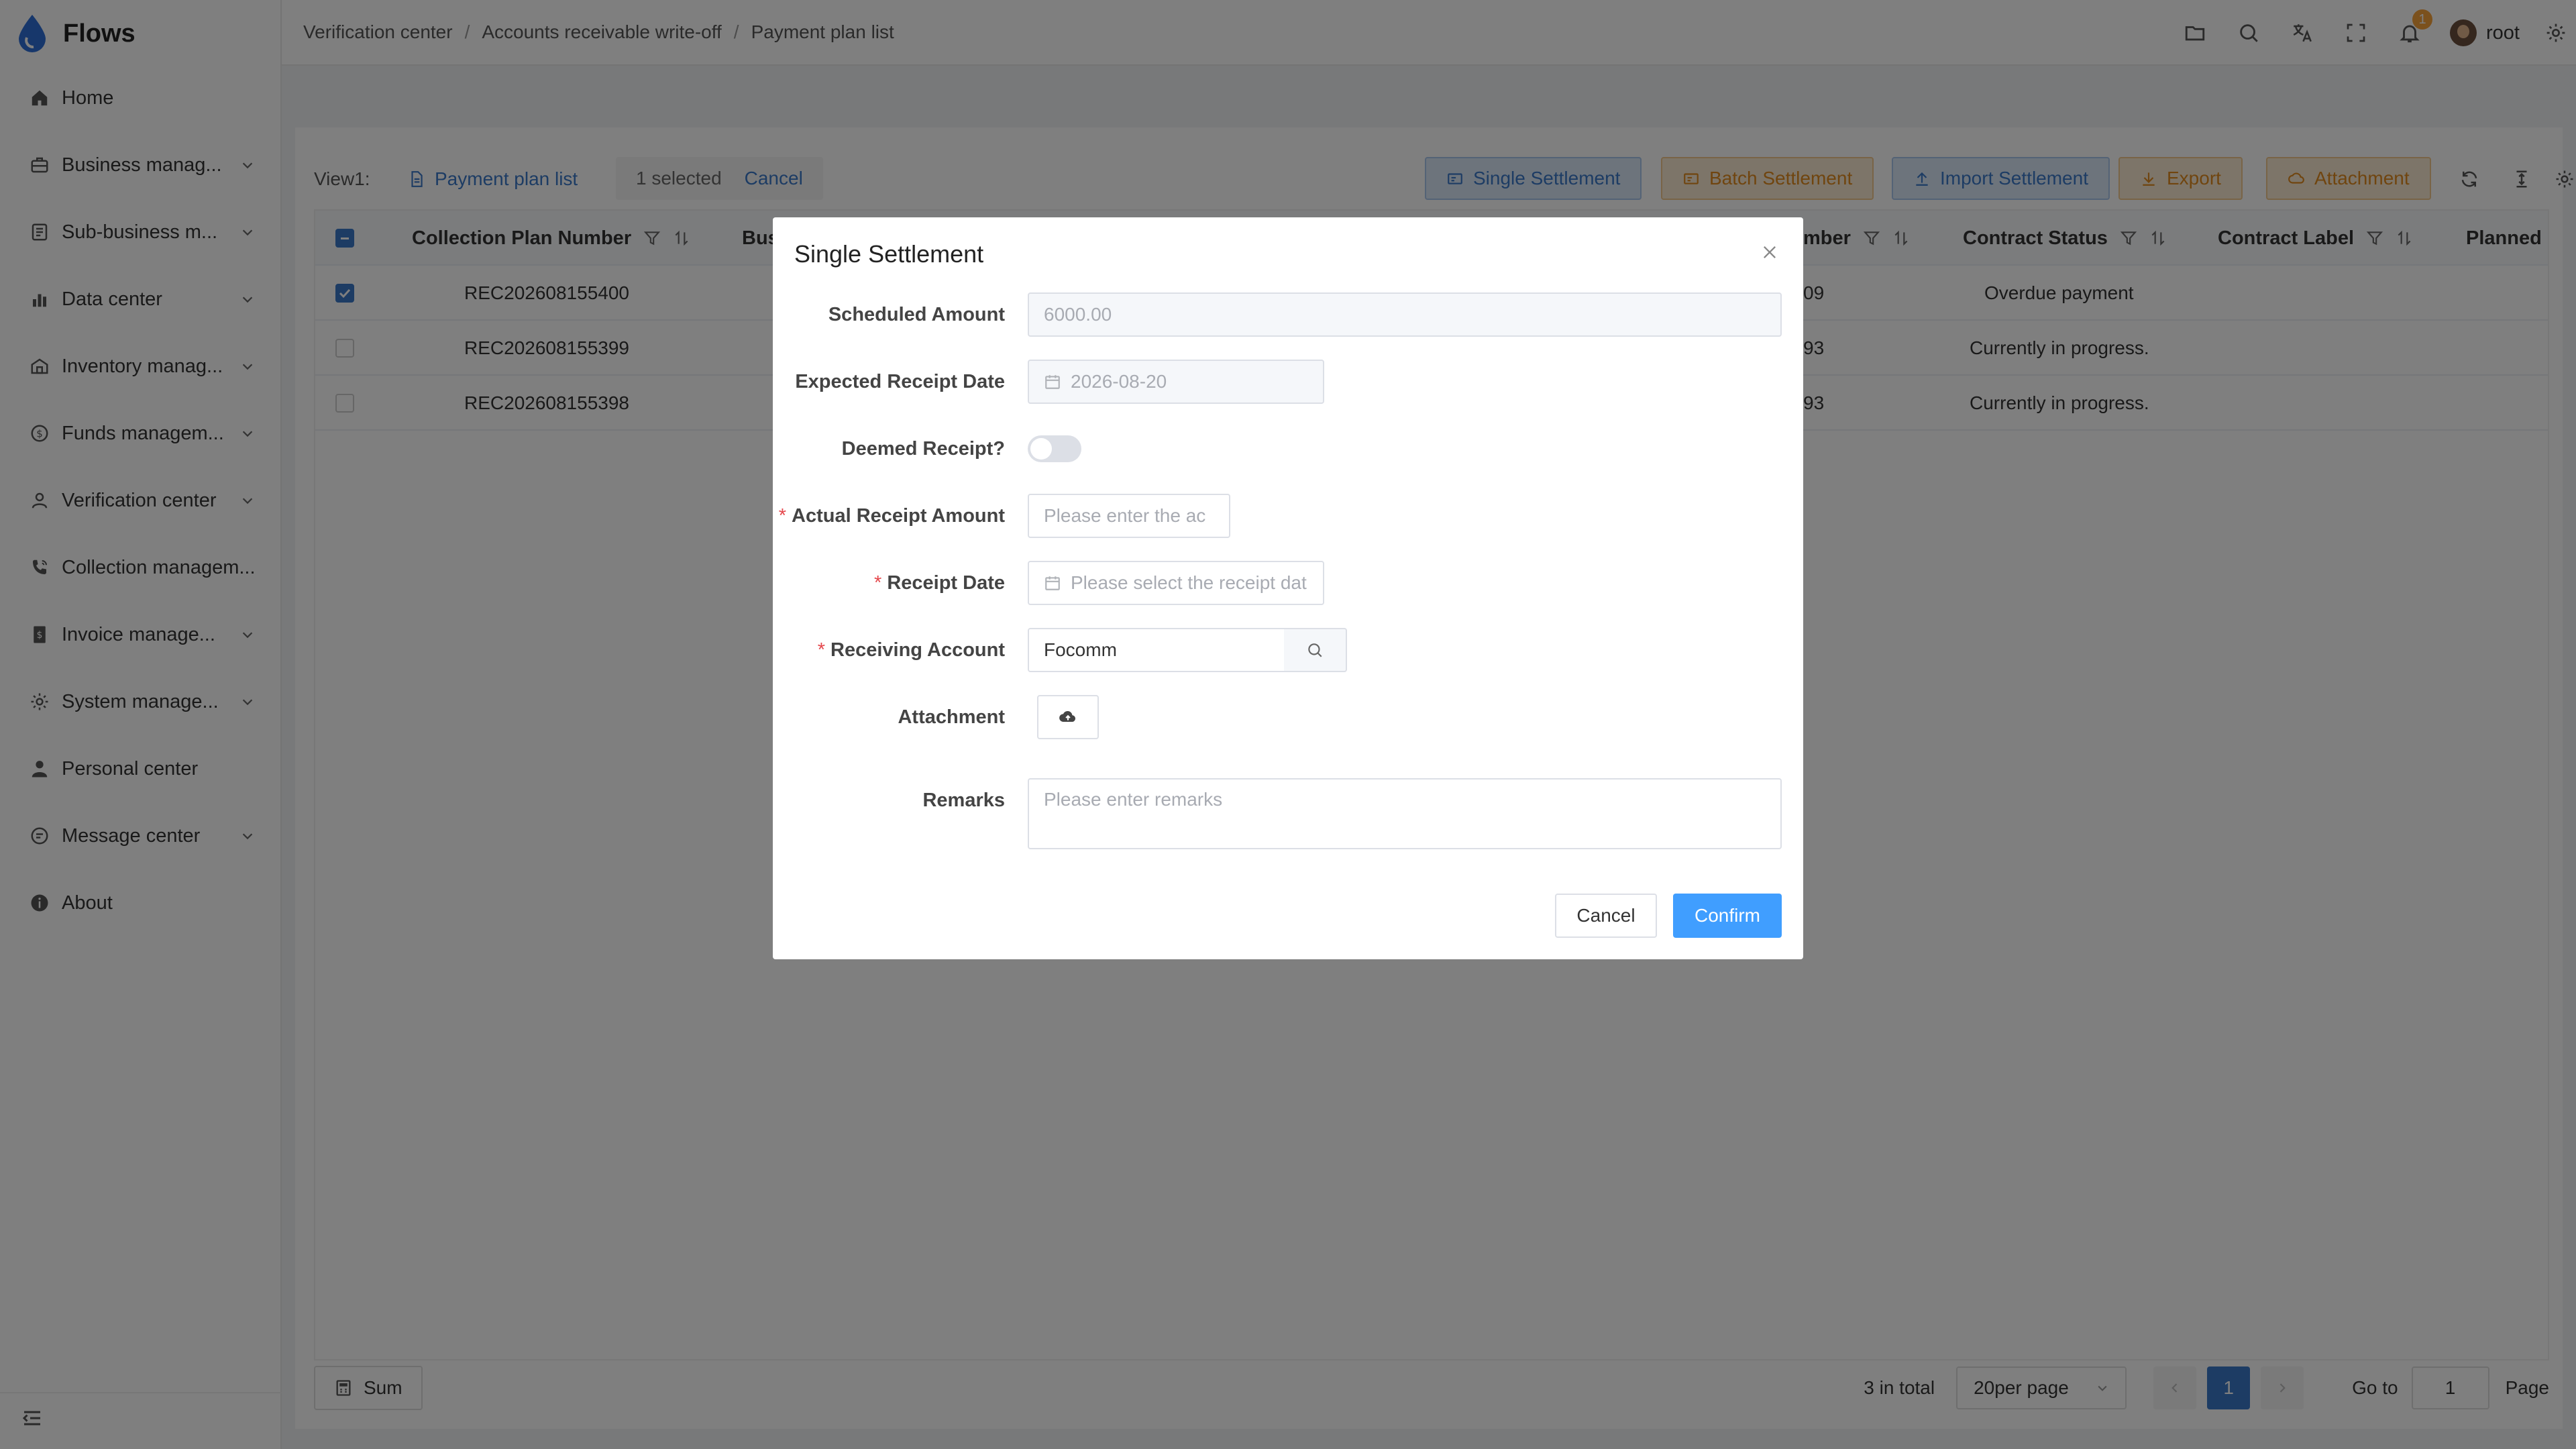  What do you see at coordinates (1054, 448) in the screenshot?
I see `deemed-receipt-toggle` at bounding box center [1054, 448].